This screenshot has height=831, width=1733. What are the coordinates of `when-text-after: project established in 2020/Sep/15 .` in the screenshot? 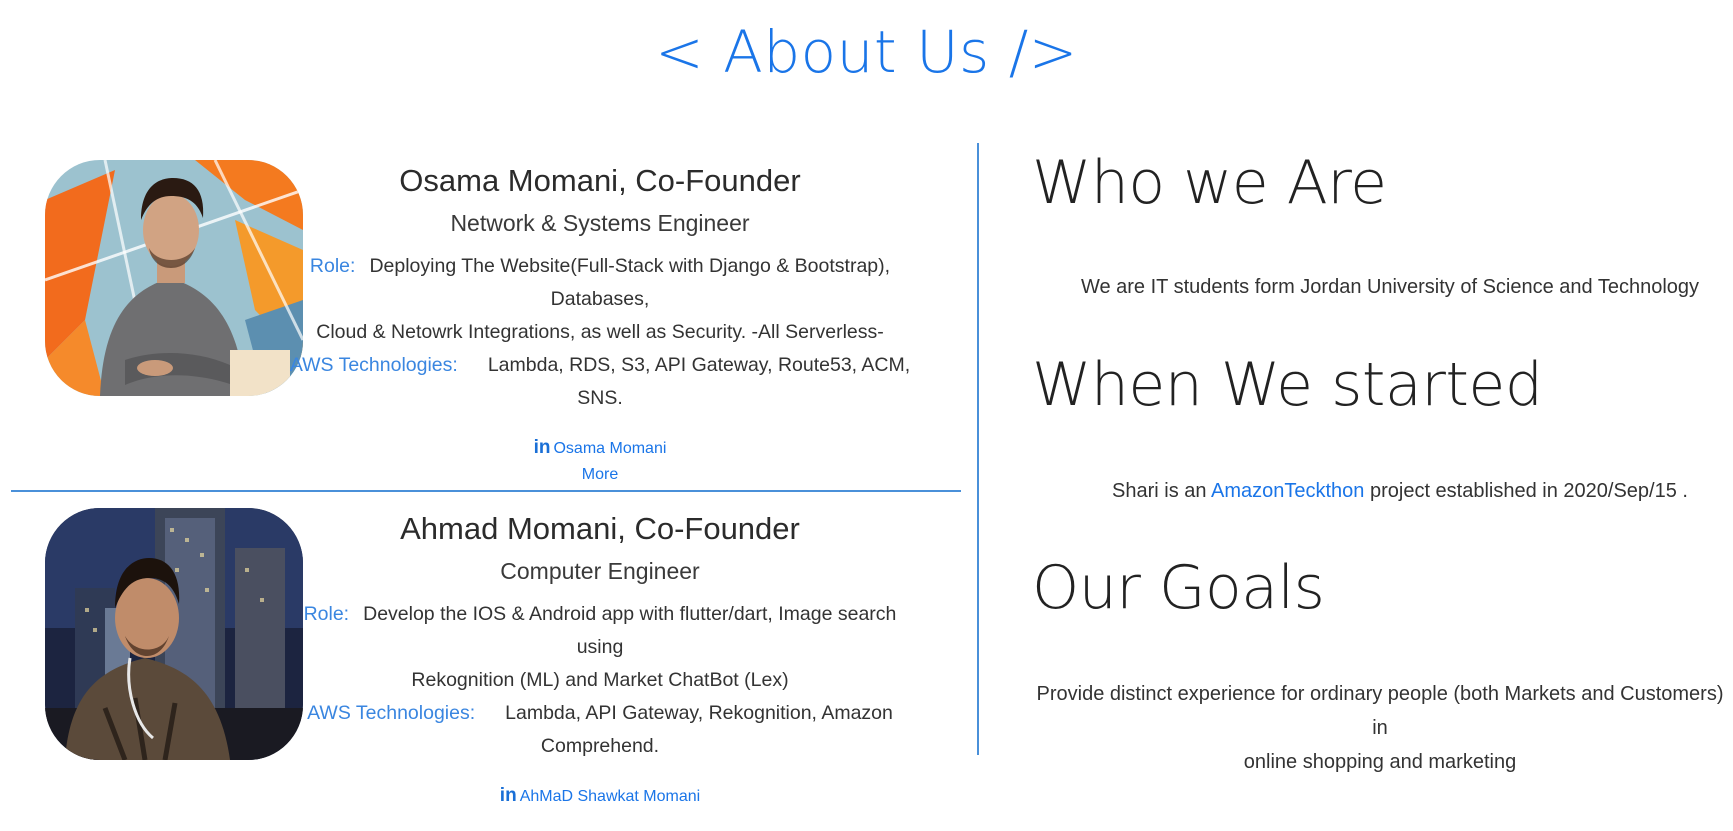 It's located at (1528, 491).